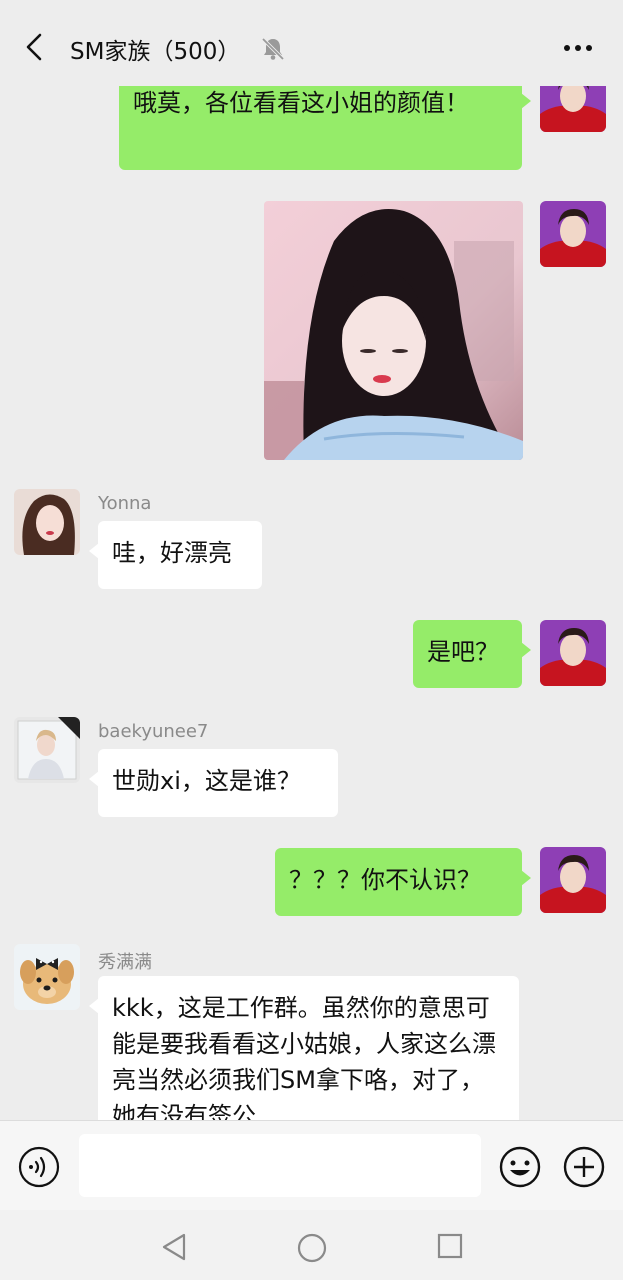 The width and height of the screenshot is (623, 1280). What do you see at coordinates (393, 330) in the screenshot?
I see `shared-photo` at bounding box center [393, 330].